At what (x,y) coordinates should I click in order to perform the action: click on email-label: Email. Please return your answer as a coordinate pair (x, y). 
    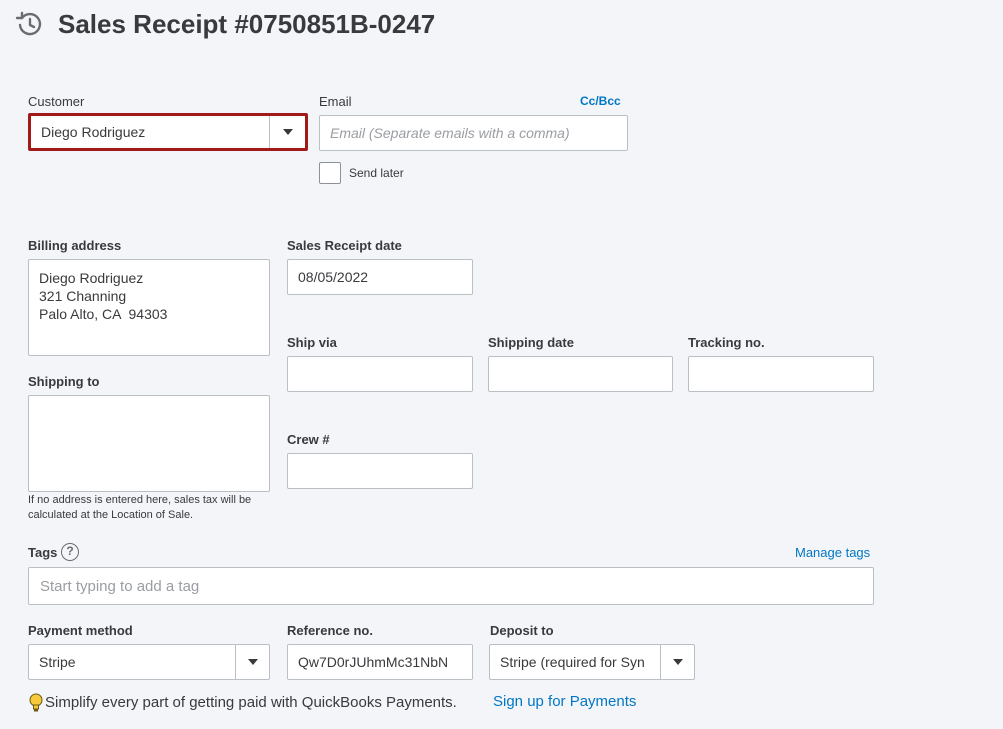
    Looking at the image, I should click on (335, 101).